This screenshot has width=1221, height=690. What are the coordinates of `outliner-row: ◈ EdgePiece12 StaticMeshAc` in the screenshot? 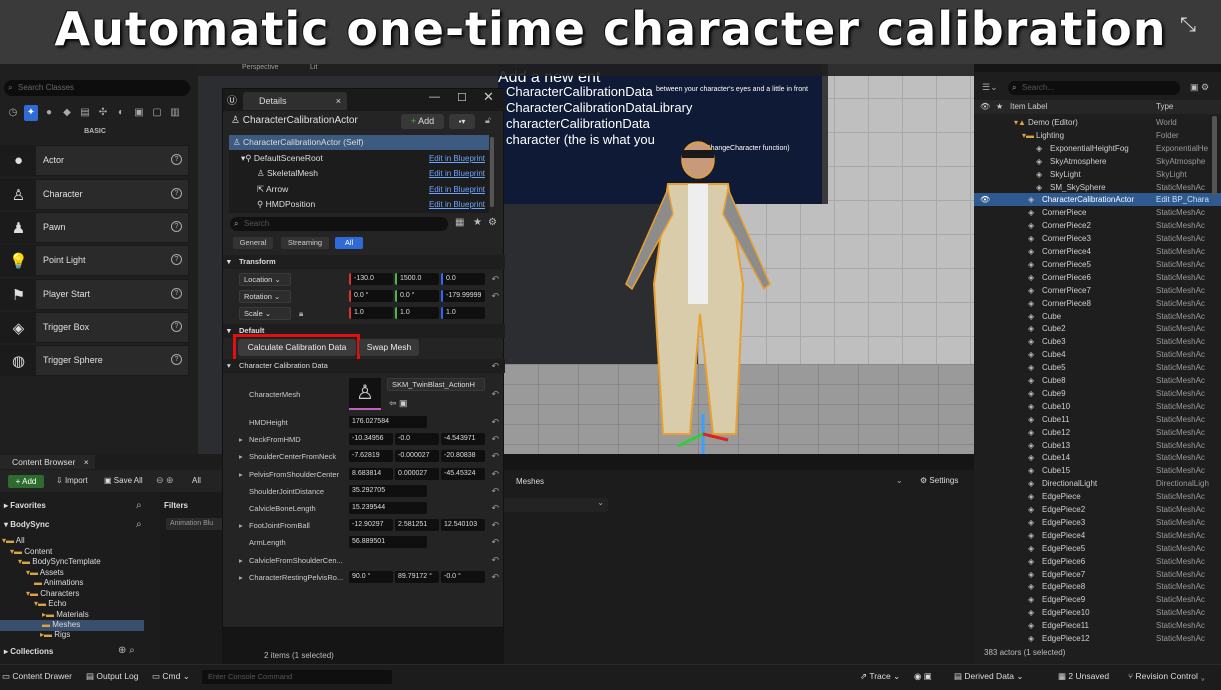 It's located at (1097, 638).